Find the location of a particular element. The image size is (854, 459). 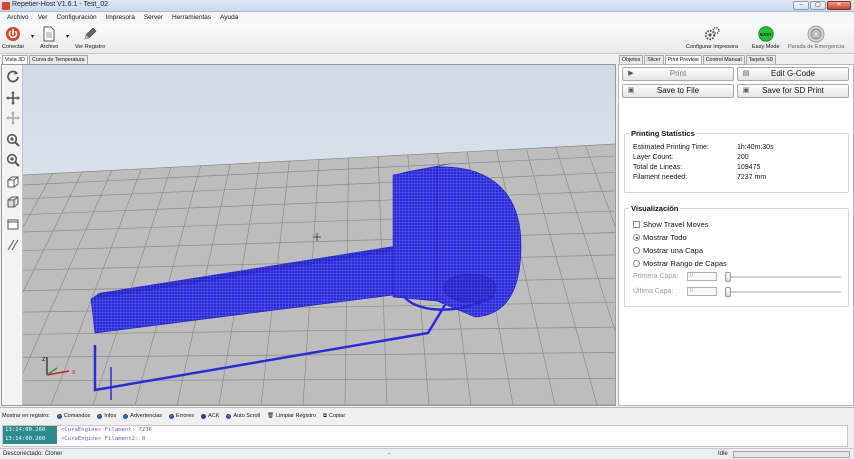

easy-mode-button: EASY Easy Mode is located at coordinates (766, 38).